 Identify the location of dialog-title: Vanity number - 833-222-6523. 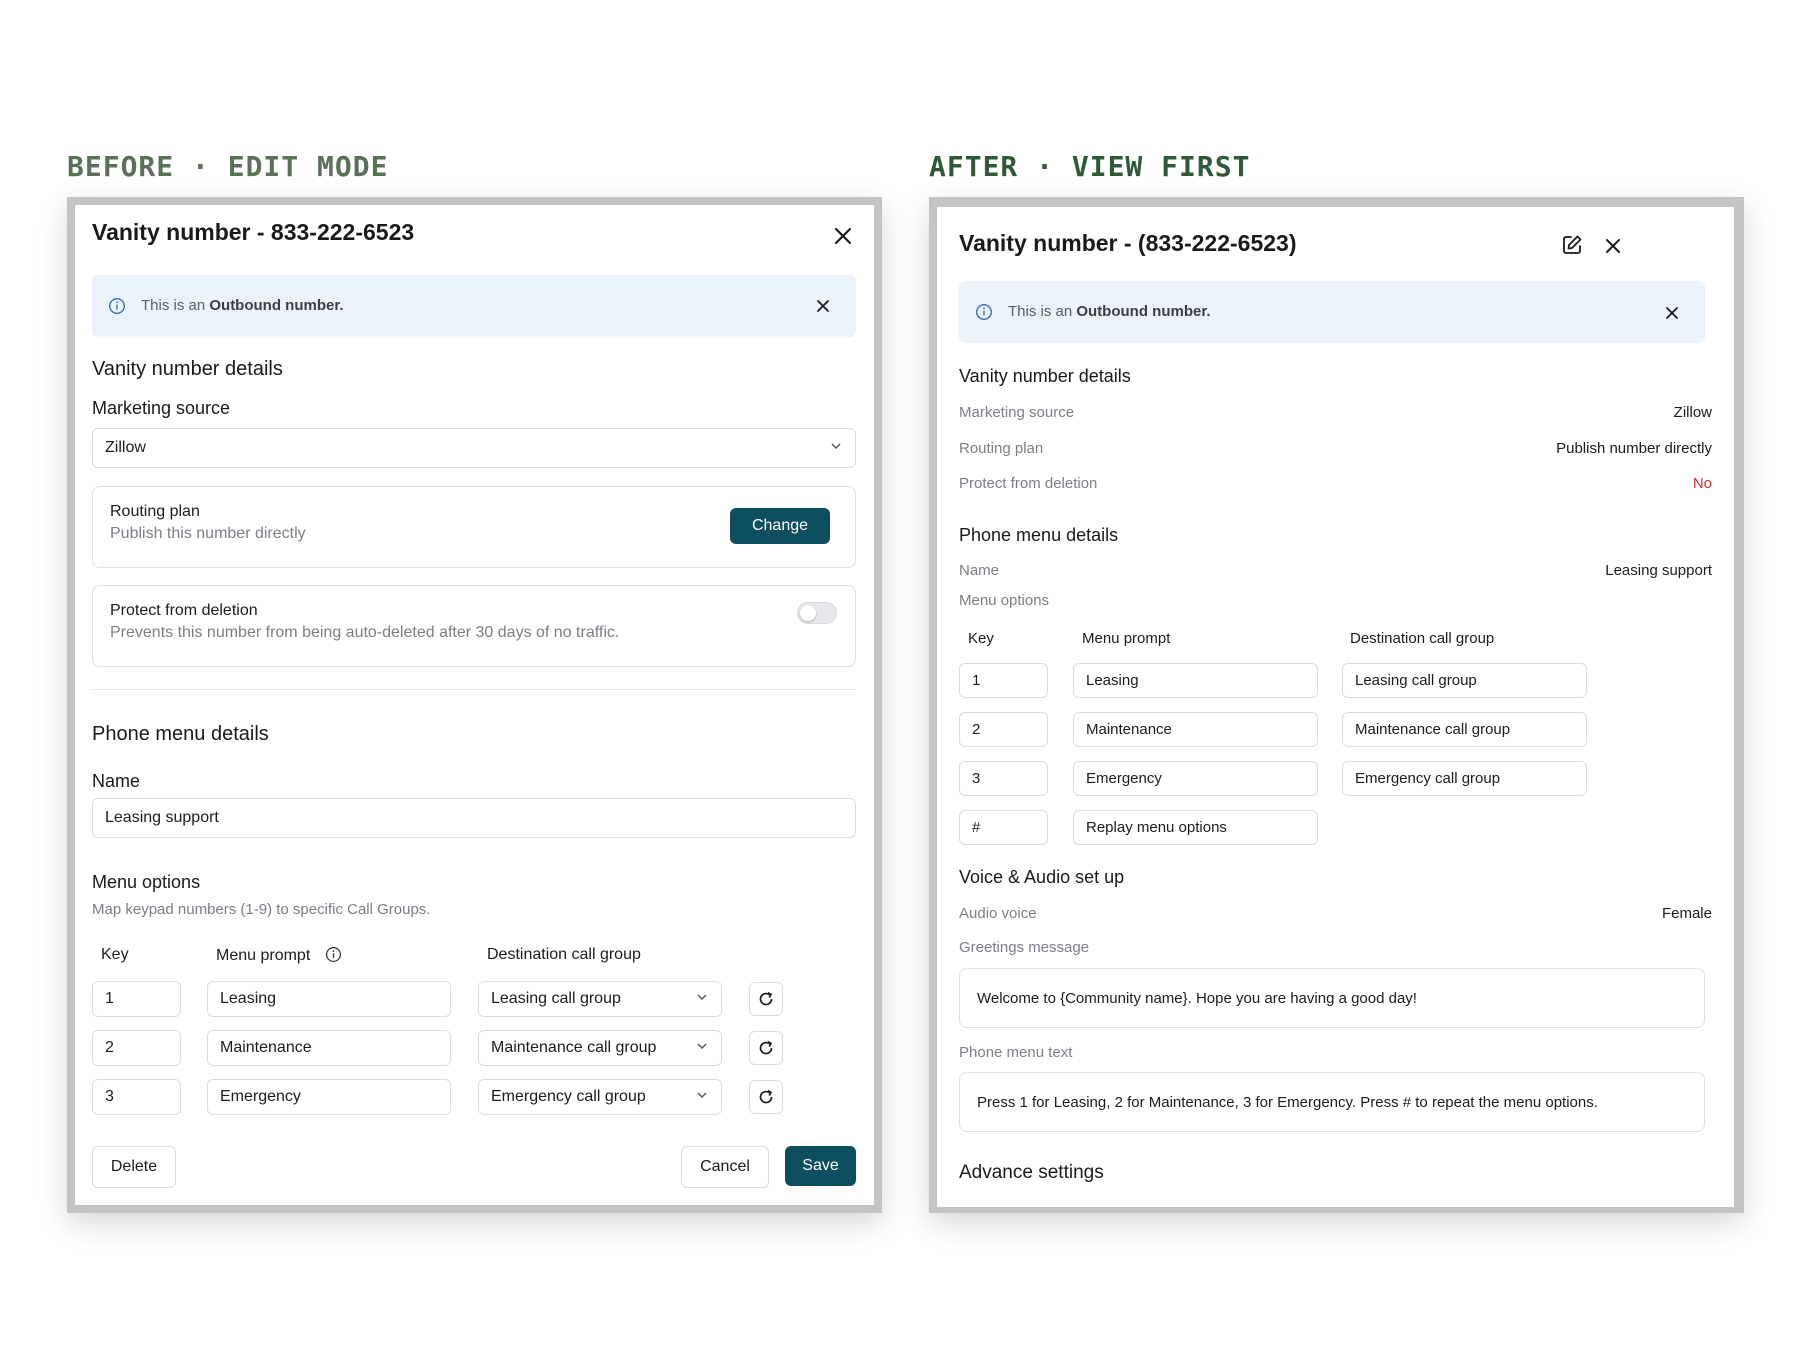
(253, 232).